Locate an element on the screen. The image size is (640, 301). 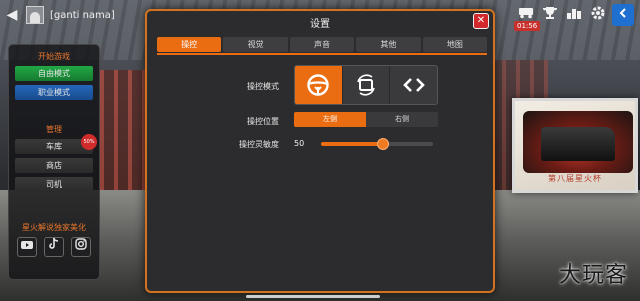
timer-badge: 01:56 is located at coordinates (527, 26).